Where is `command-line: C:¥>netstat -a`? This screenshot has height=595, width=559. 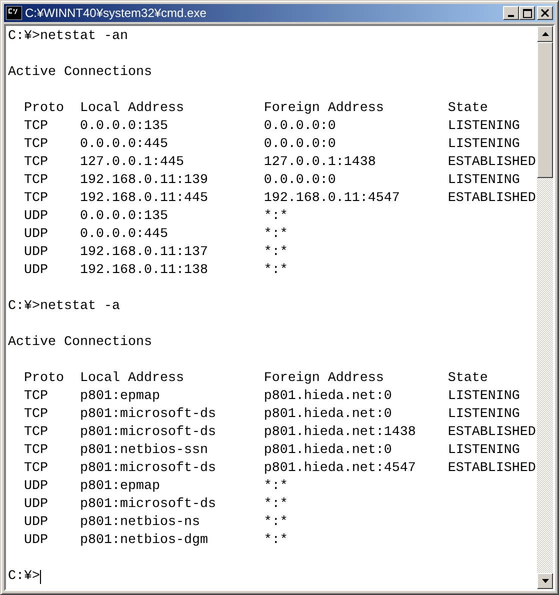 command-line: C:¥>netstat -a is located at coordinates (64, 307).